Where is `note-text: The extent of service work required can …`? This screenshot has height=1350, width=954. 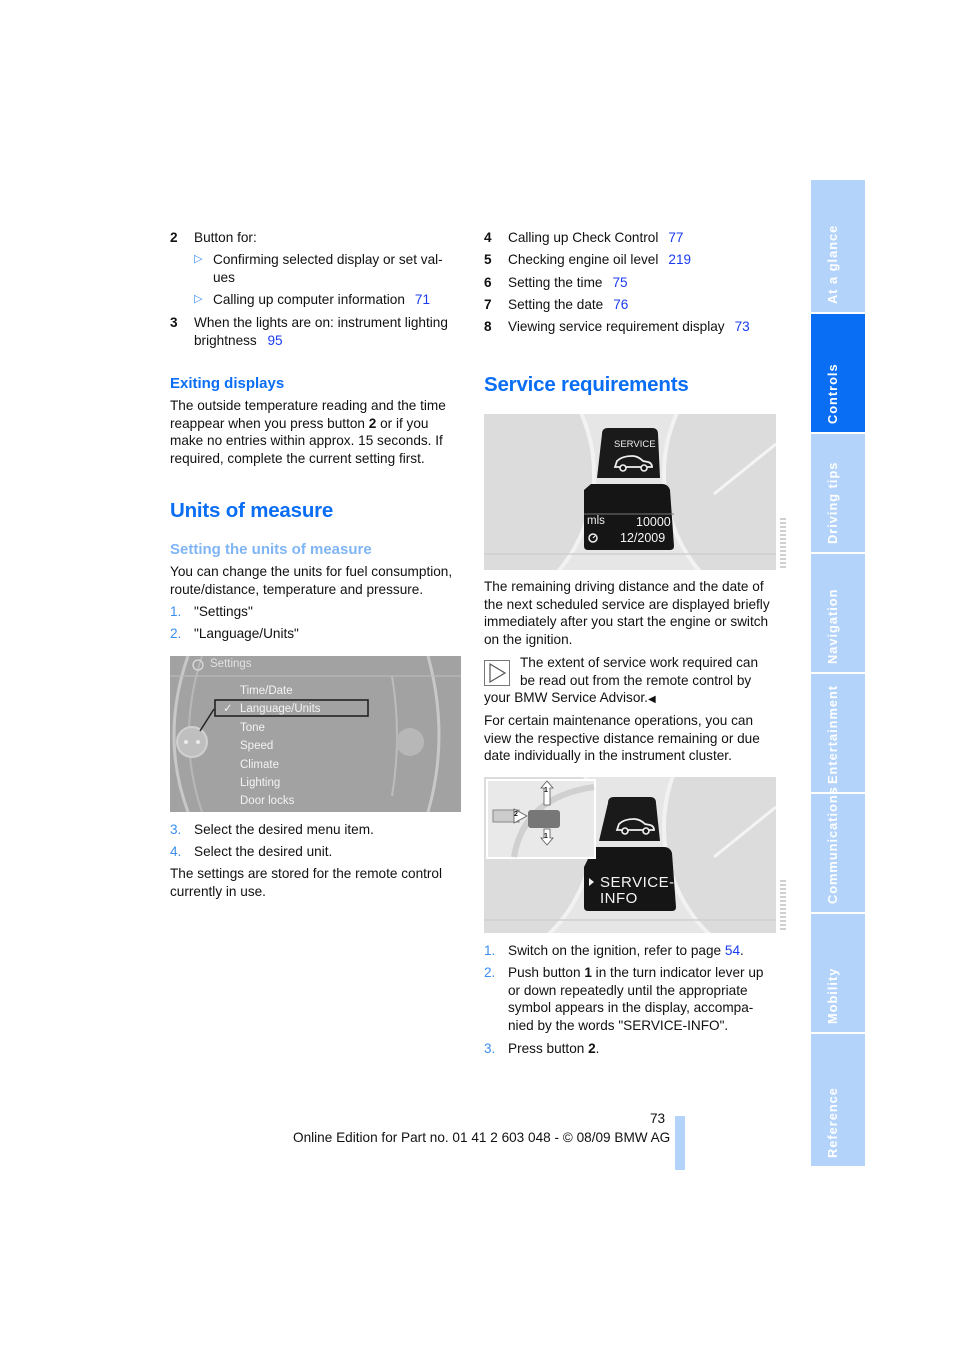 note-text: The extent of service work required can … is located at coordinates (639, 671).